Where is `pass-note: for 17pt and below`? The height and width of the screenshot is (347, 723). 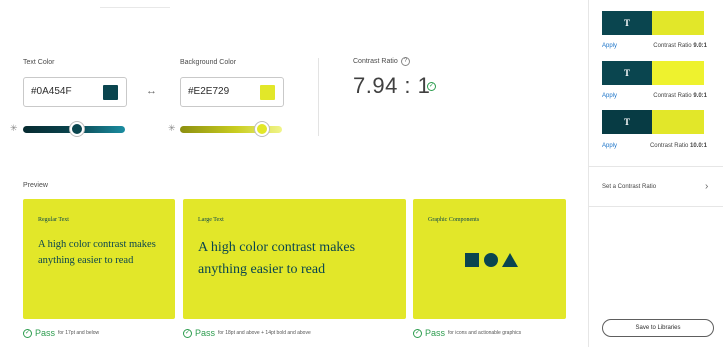
pass-note: for 17pt and below is located at coordinates (79, 333).